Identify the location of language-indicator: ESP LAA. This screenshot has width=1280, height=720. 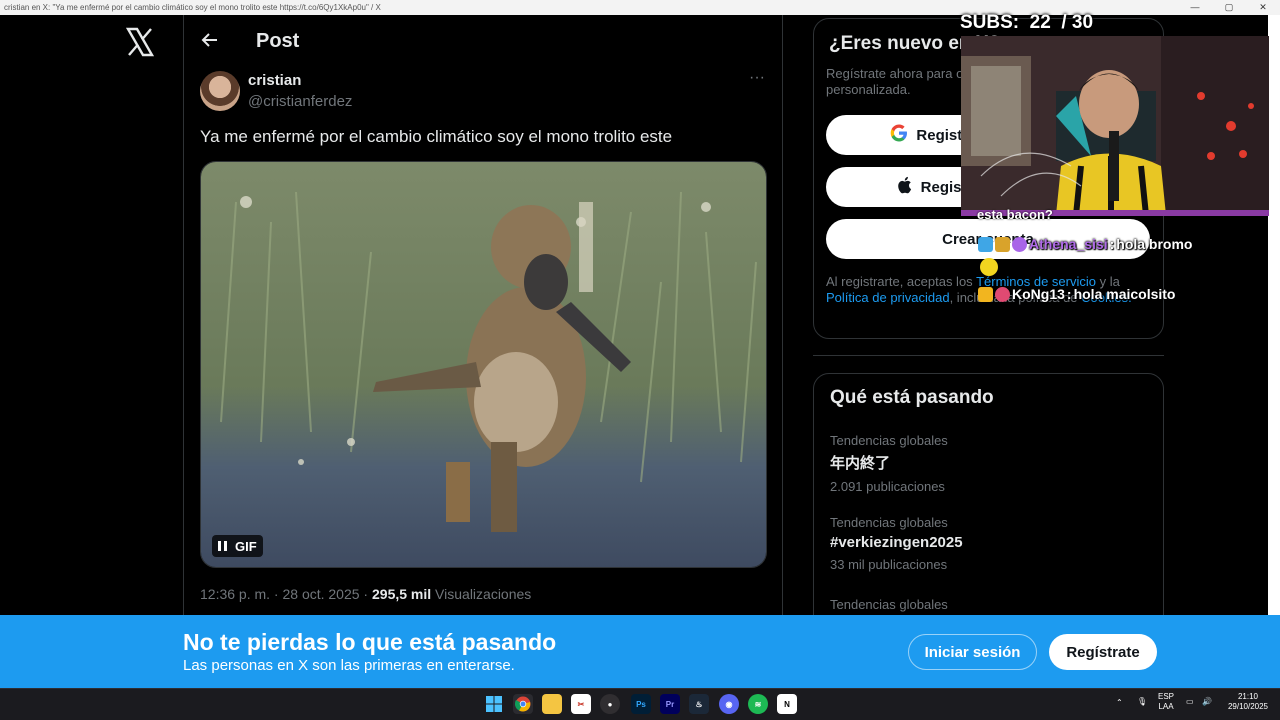
(1166, 702).